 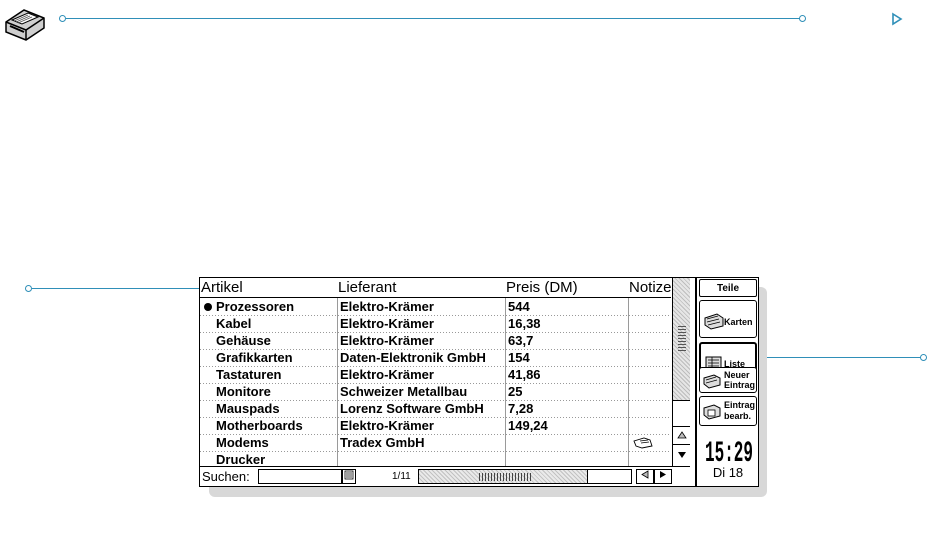 What do you see at coordinates (243, 391) in the screenshot?
I see `cell-artikel: Monitore` at bounding box center [243, 391].